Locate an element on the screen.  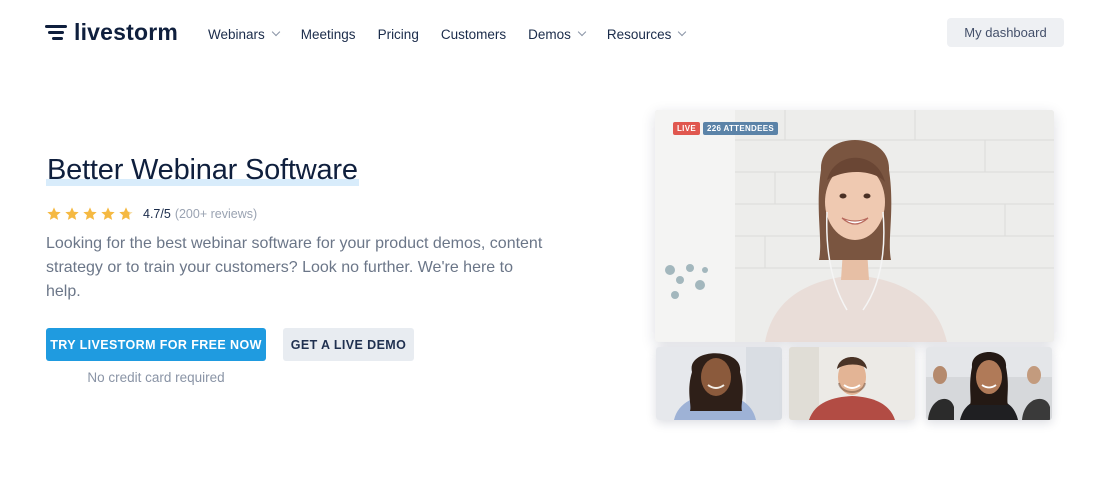
page-title: Better Webinar Software is located at coordinates (202, 170).